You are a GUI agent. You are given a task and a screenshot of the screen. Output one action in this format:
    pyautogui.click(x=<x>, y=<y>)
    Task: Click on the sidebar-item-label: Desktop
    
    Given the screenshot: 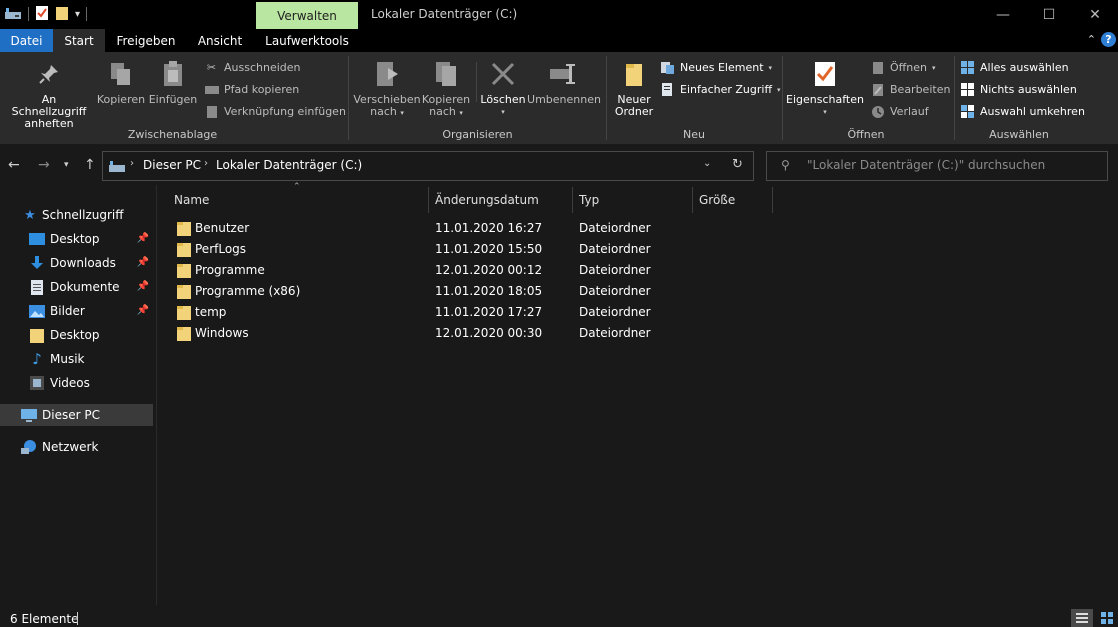 What is the action you would take?
    pyautogui.click(x=75, y=239)
    